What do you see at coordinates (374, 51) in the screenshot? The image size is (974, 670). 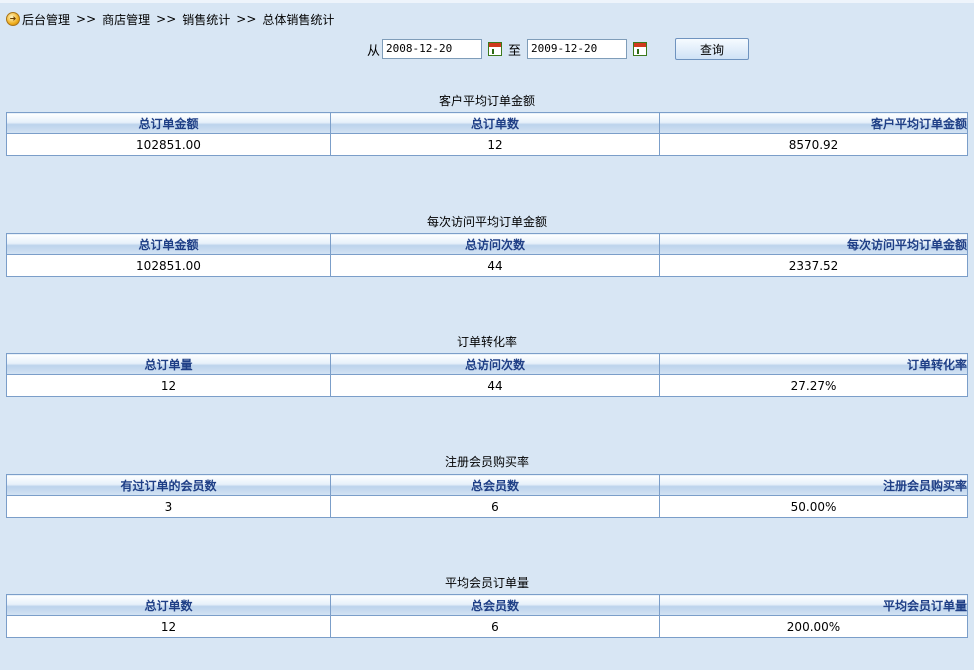 I see `from-label: 从` at bounding box center [374, 51].